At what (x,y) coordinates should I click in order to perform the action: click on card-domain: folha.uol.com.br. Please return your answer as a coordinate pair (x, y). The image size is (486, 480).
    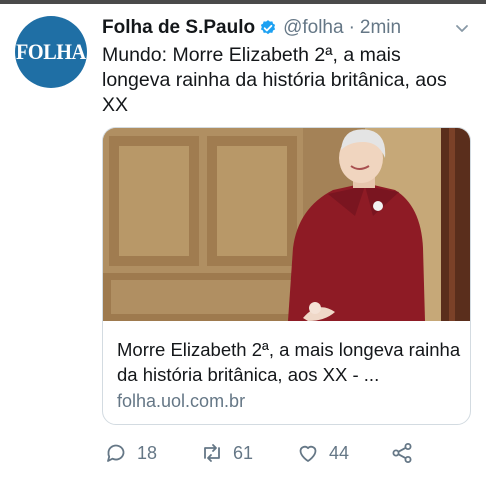
    Looking at the image, I should click on (181, 401).